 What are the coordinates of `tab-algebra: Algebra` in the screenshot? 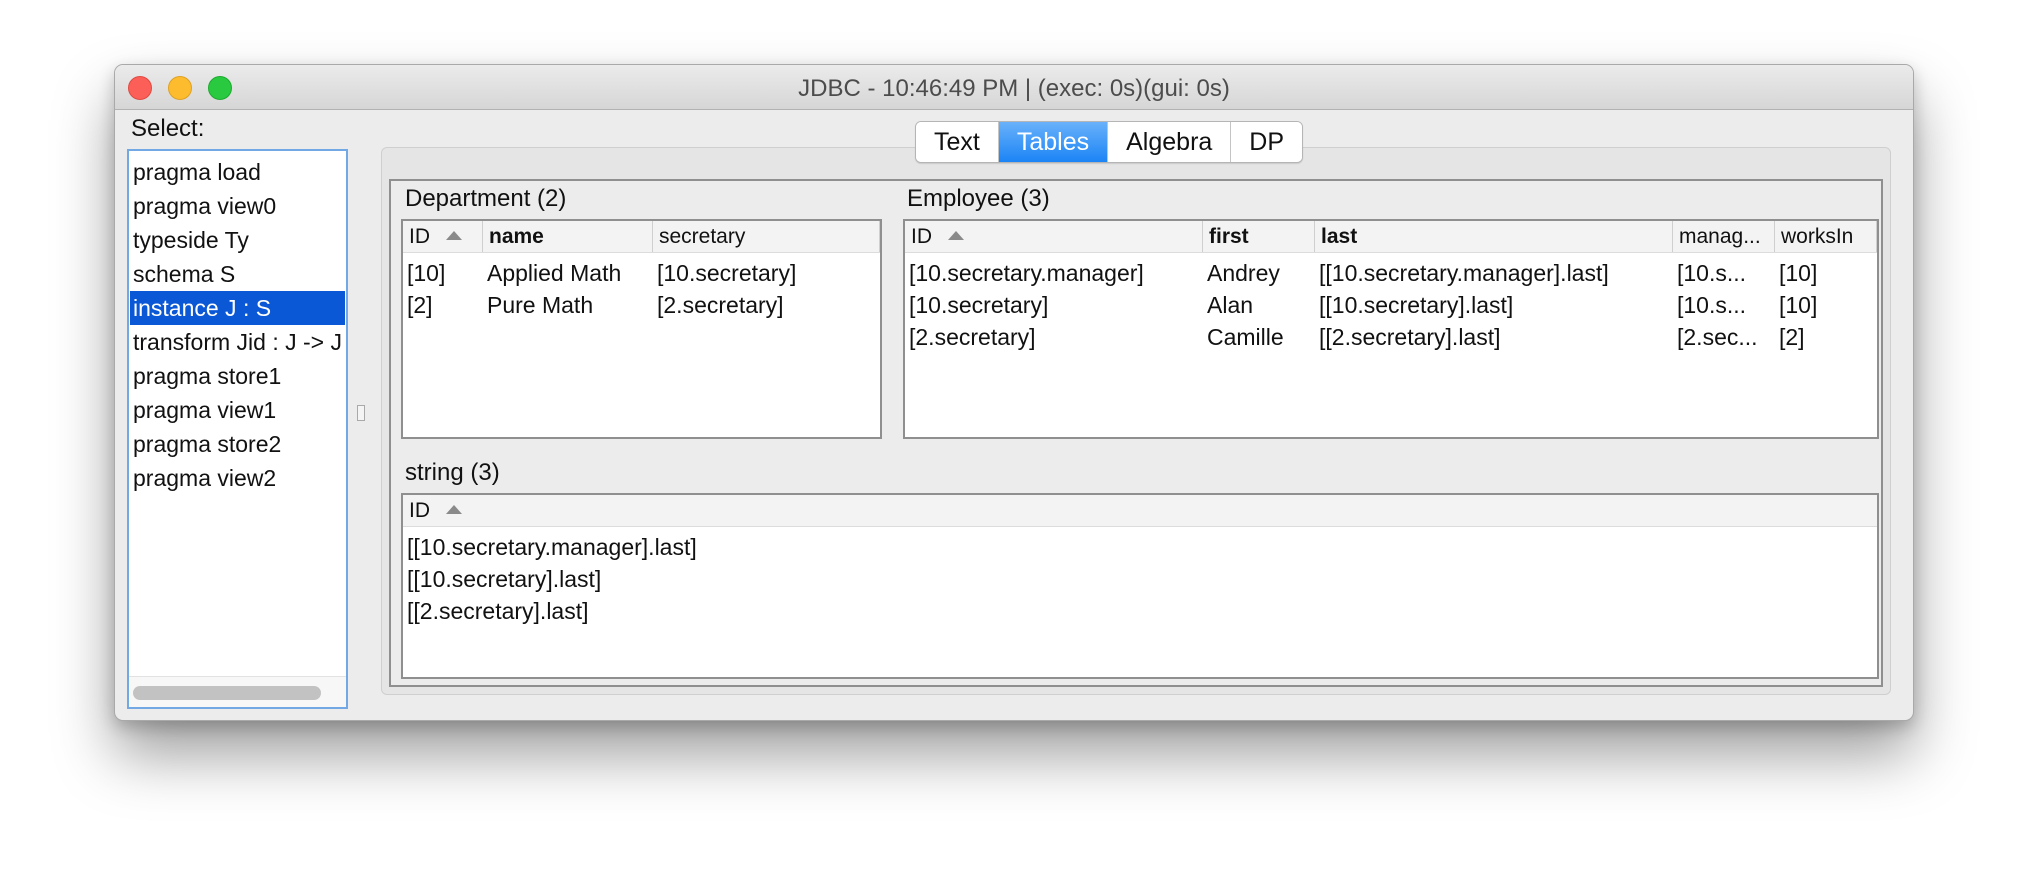 It's located at (1169, 142).